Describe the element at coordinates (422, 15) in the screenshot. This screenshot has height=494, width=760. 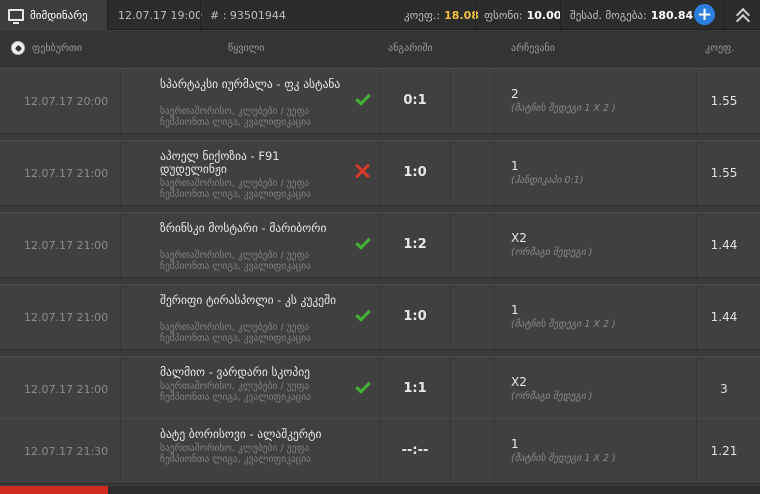
I see `coef-label: კოეფ.:` at that location.